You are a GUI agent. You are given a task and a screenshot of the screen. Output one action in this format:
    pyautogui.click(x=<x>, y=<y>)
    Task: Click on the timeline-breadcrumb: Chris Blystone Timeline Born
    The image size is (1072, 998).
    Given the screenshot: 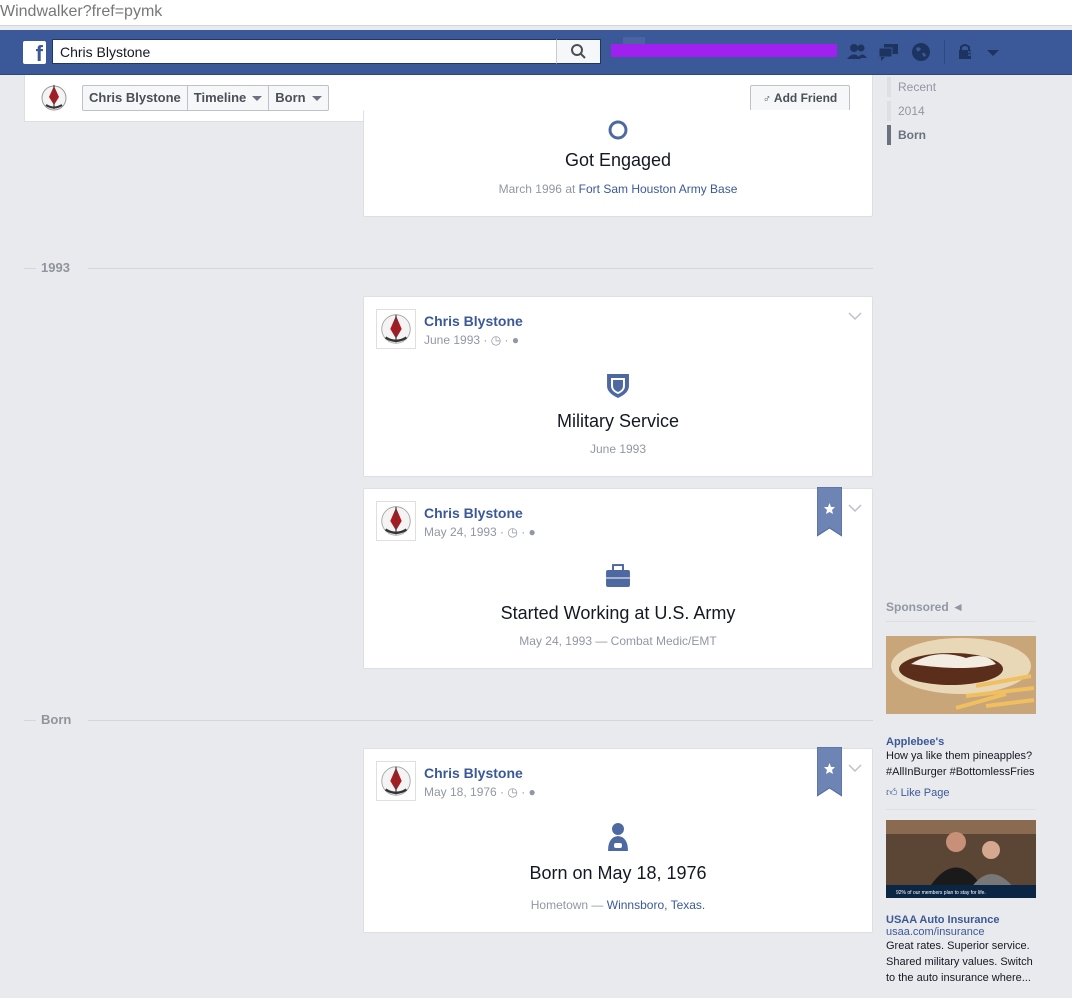 What is the action you would take?
    pyautogui.click(x=205, y=98)
    